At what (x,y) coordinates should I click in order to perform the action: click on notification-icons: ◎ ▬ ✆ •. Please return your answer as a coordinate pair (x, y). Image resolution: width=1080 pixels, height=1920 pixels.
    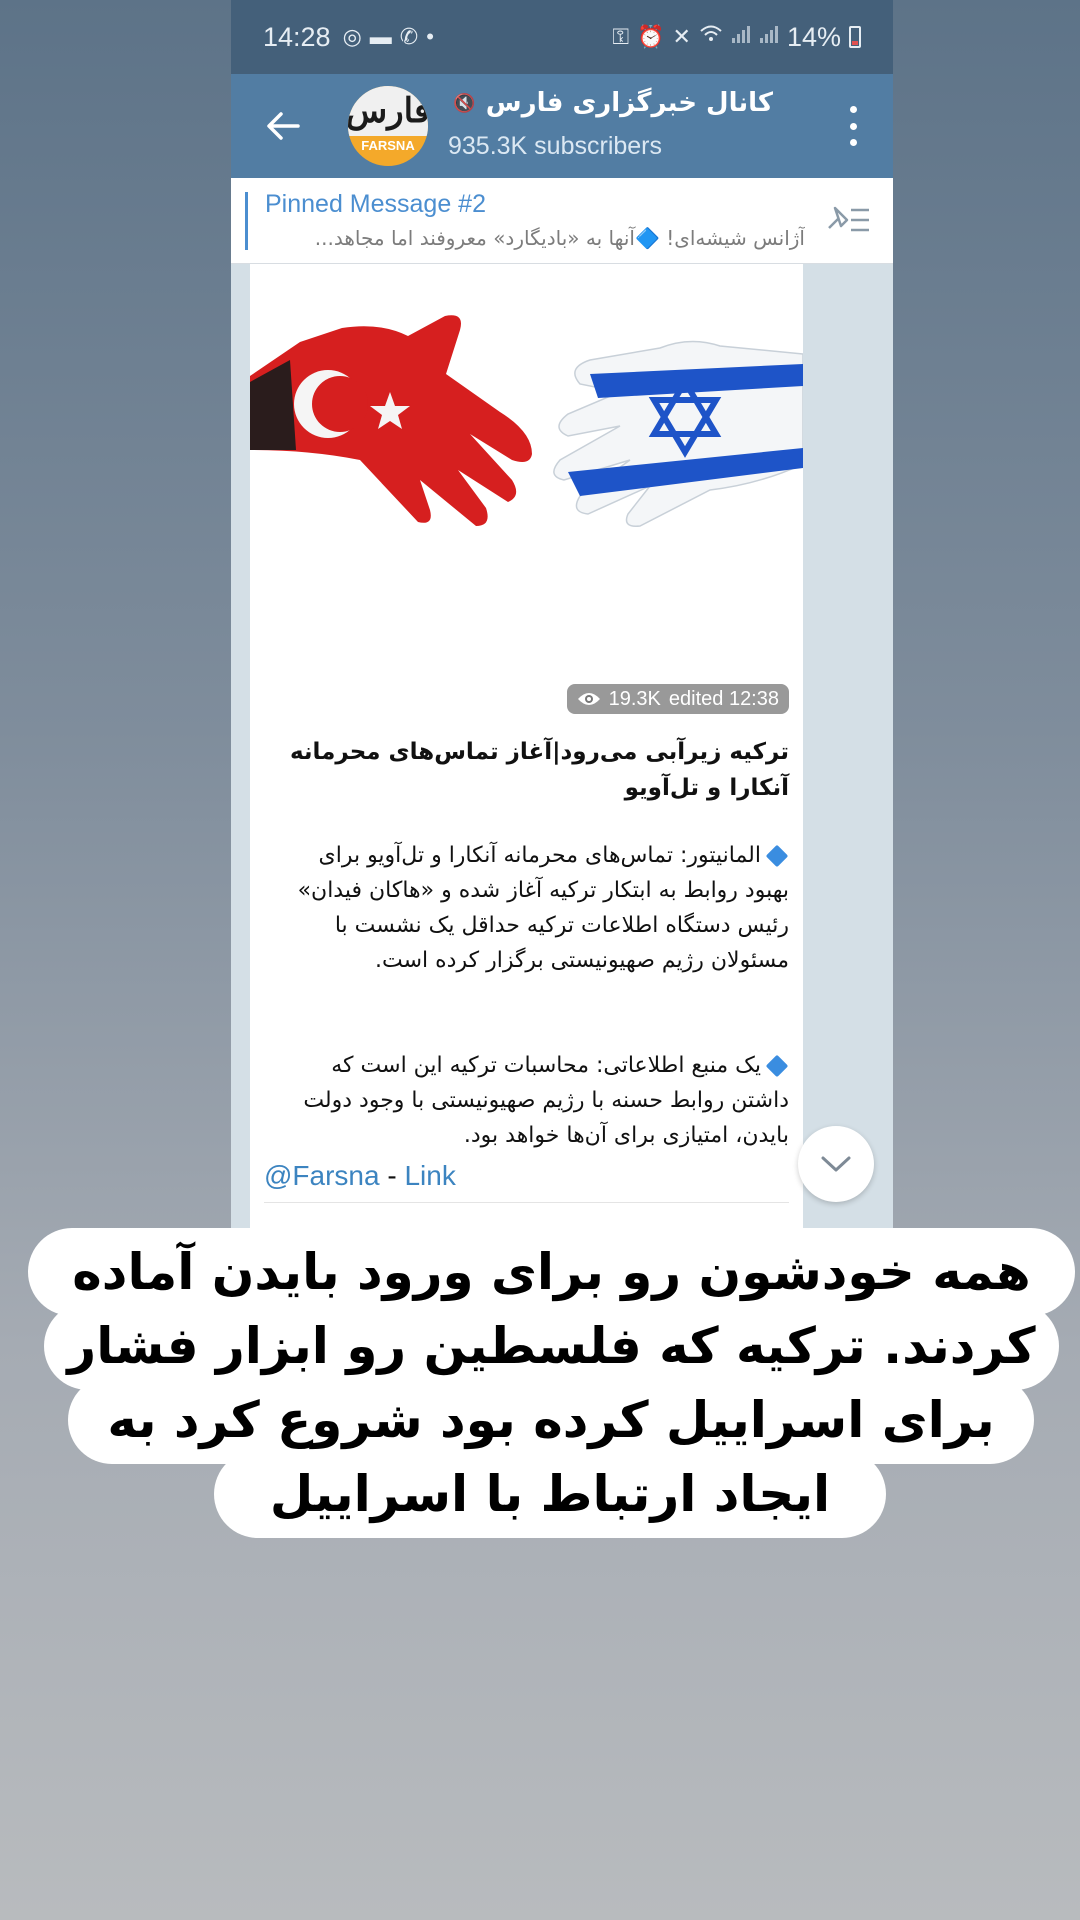
    Looking at the image, I should click on (388, 37).